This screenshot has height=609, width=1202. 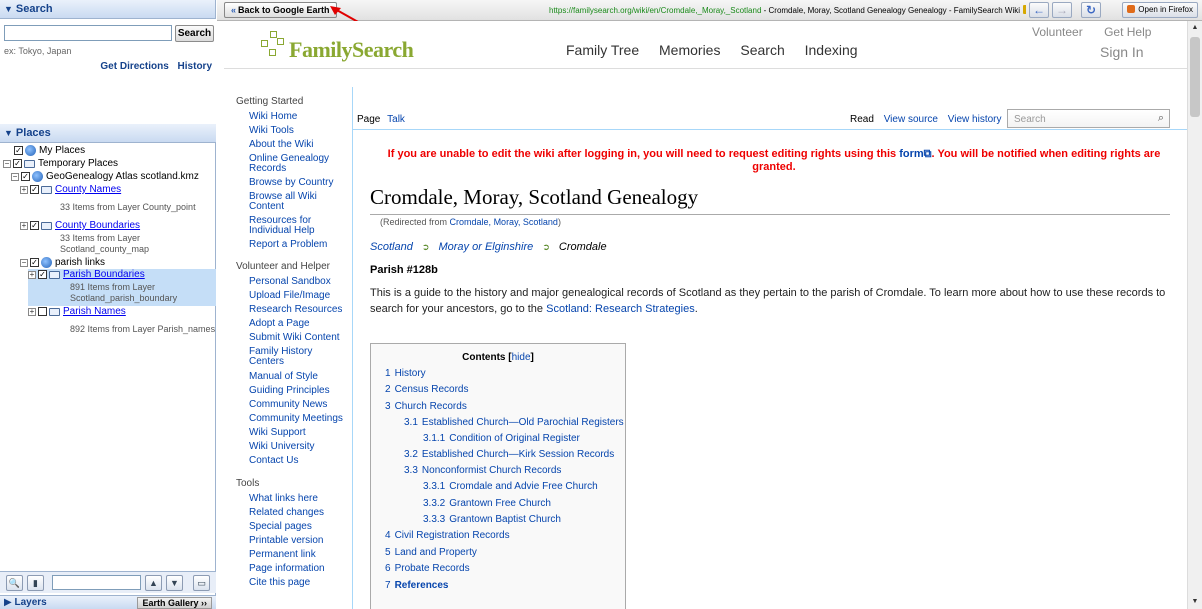 I want to click on scroll-thumb, so click(x=1195, y=77).